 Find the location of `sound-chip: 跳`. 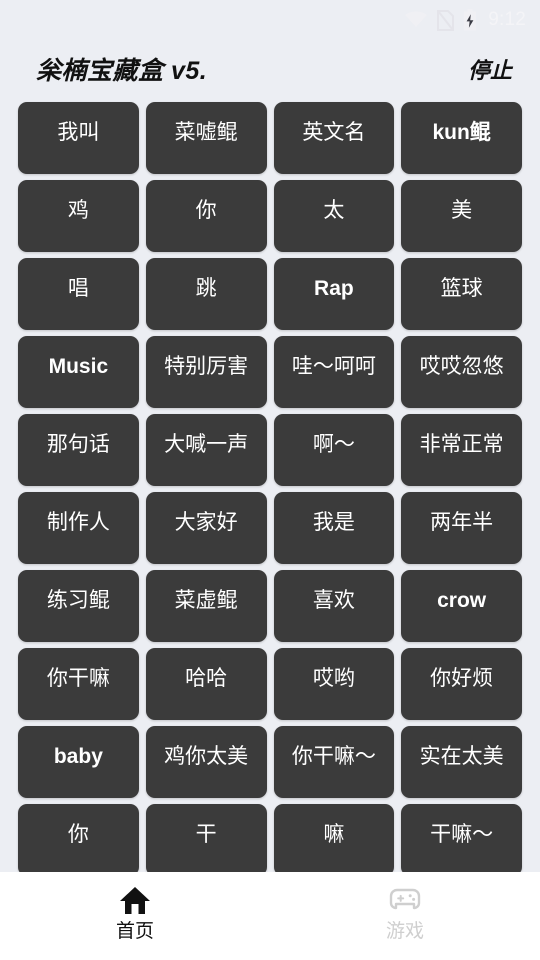

sound-chip: 跳 is located at coordinates (206, 294).